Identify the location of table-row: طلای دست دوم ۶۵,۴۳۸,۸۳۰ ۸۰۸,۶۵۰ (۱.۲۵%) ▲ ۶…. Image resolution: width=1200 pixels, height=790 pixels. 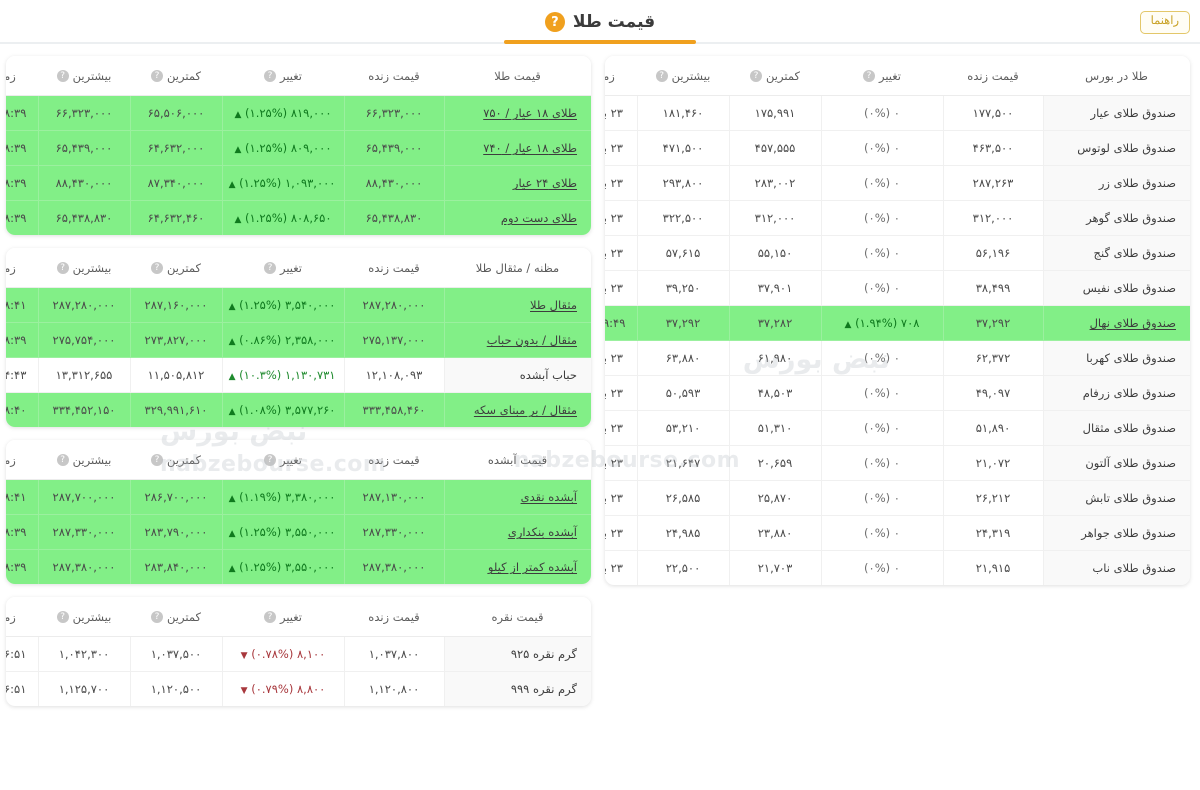
(298, 217).